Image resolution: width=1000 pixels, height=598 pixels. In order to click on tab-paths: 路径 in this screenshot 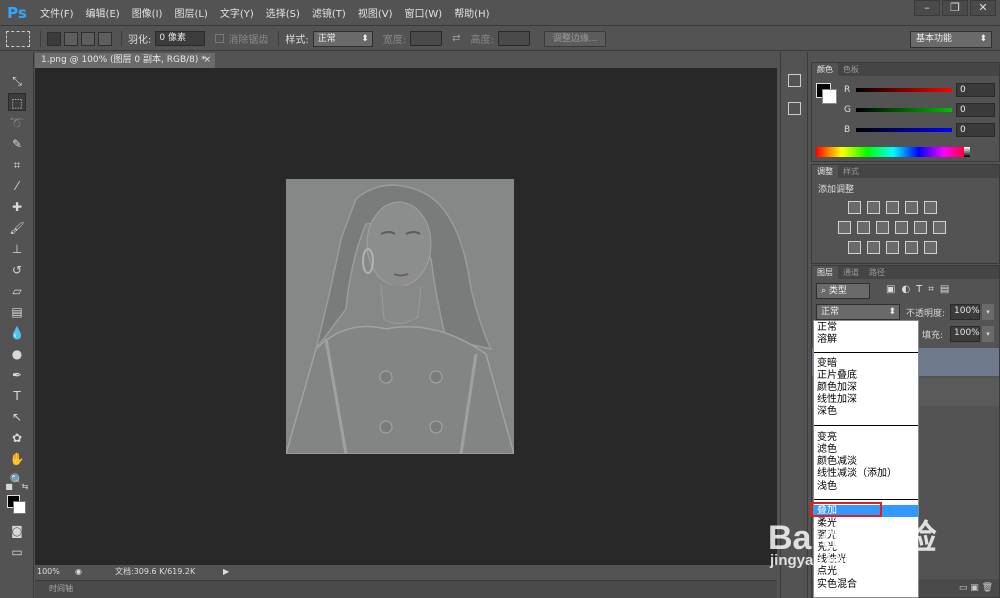, I will do `click(877, 272)`.